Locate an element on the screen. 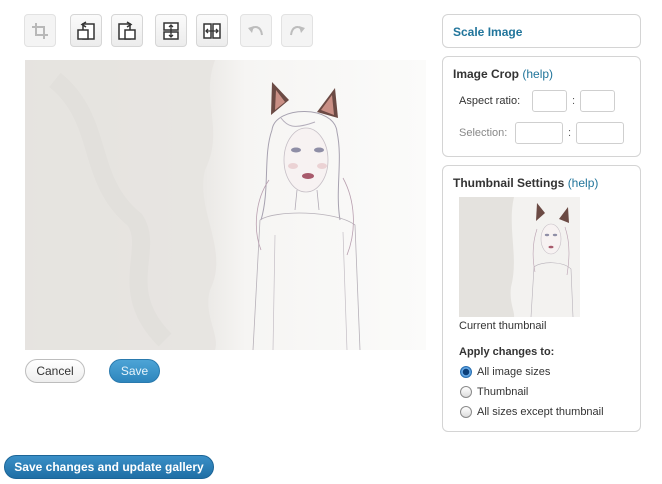 The height and width of the screenshot is (484, 662). cancel-button: Cancel is located at coordinates (55, 371).